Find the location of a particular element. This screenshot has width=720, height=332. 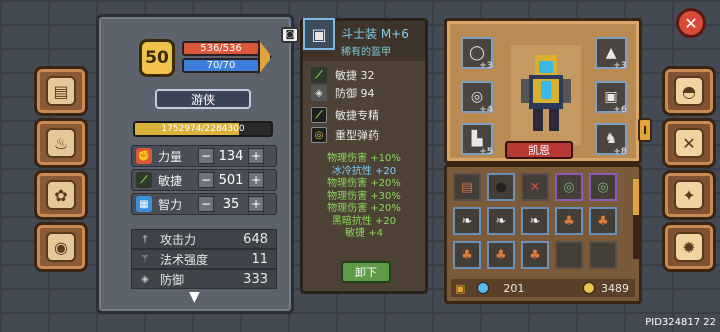

player-id: PID324817 22 is located at coordinates (680, 322).